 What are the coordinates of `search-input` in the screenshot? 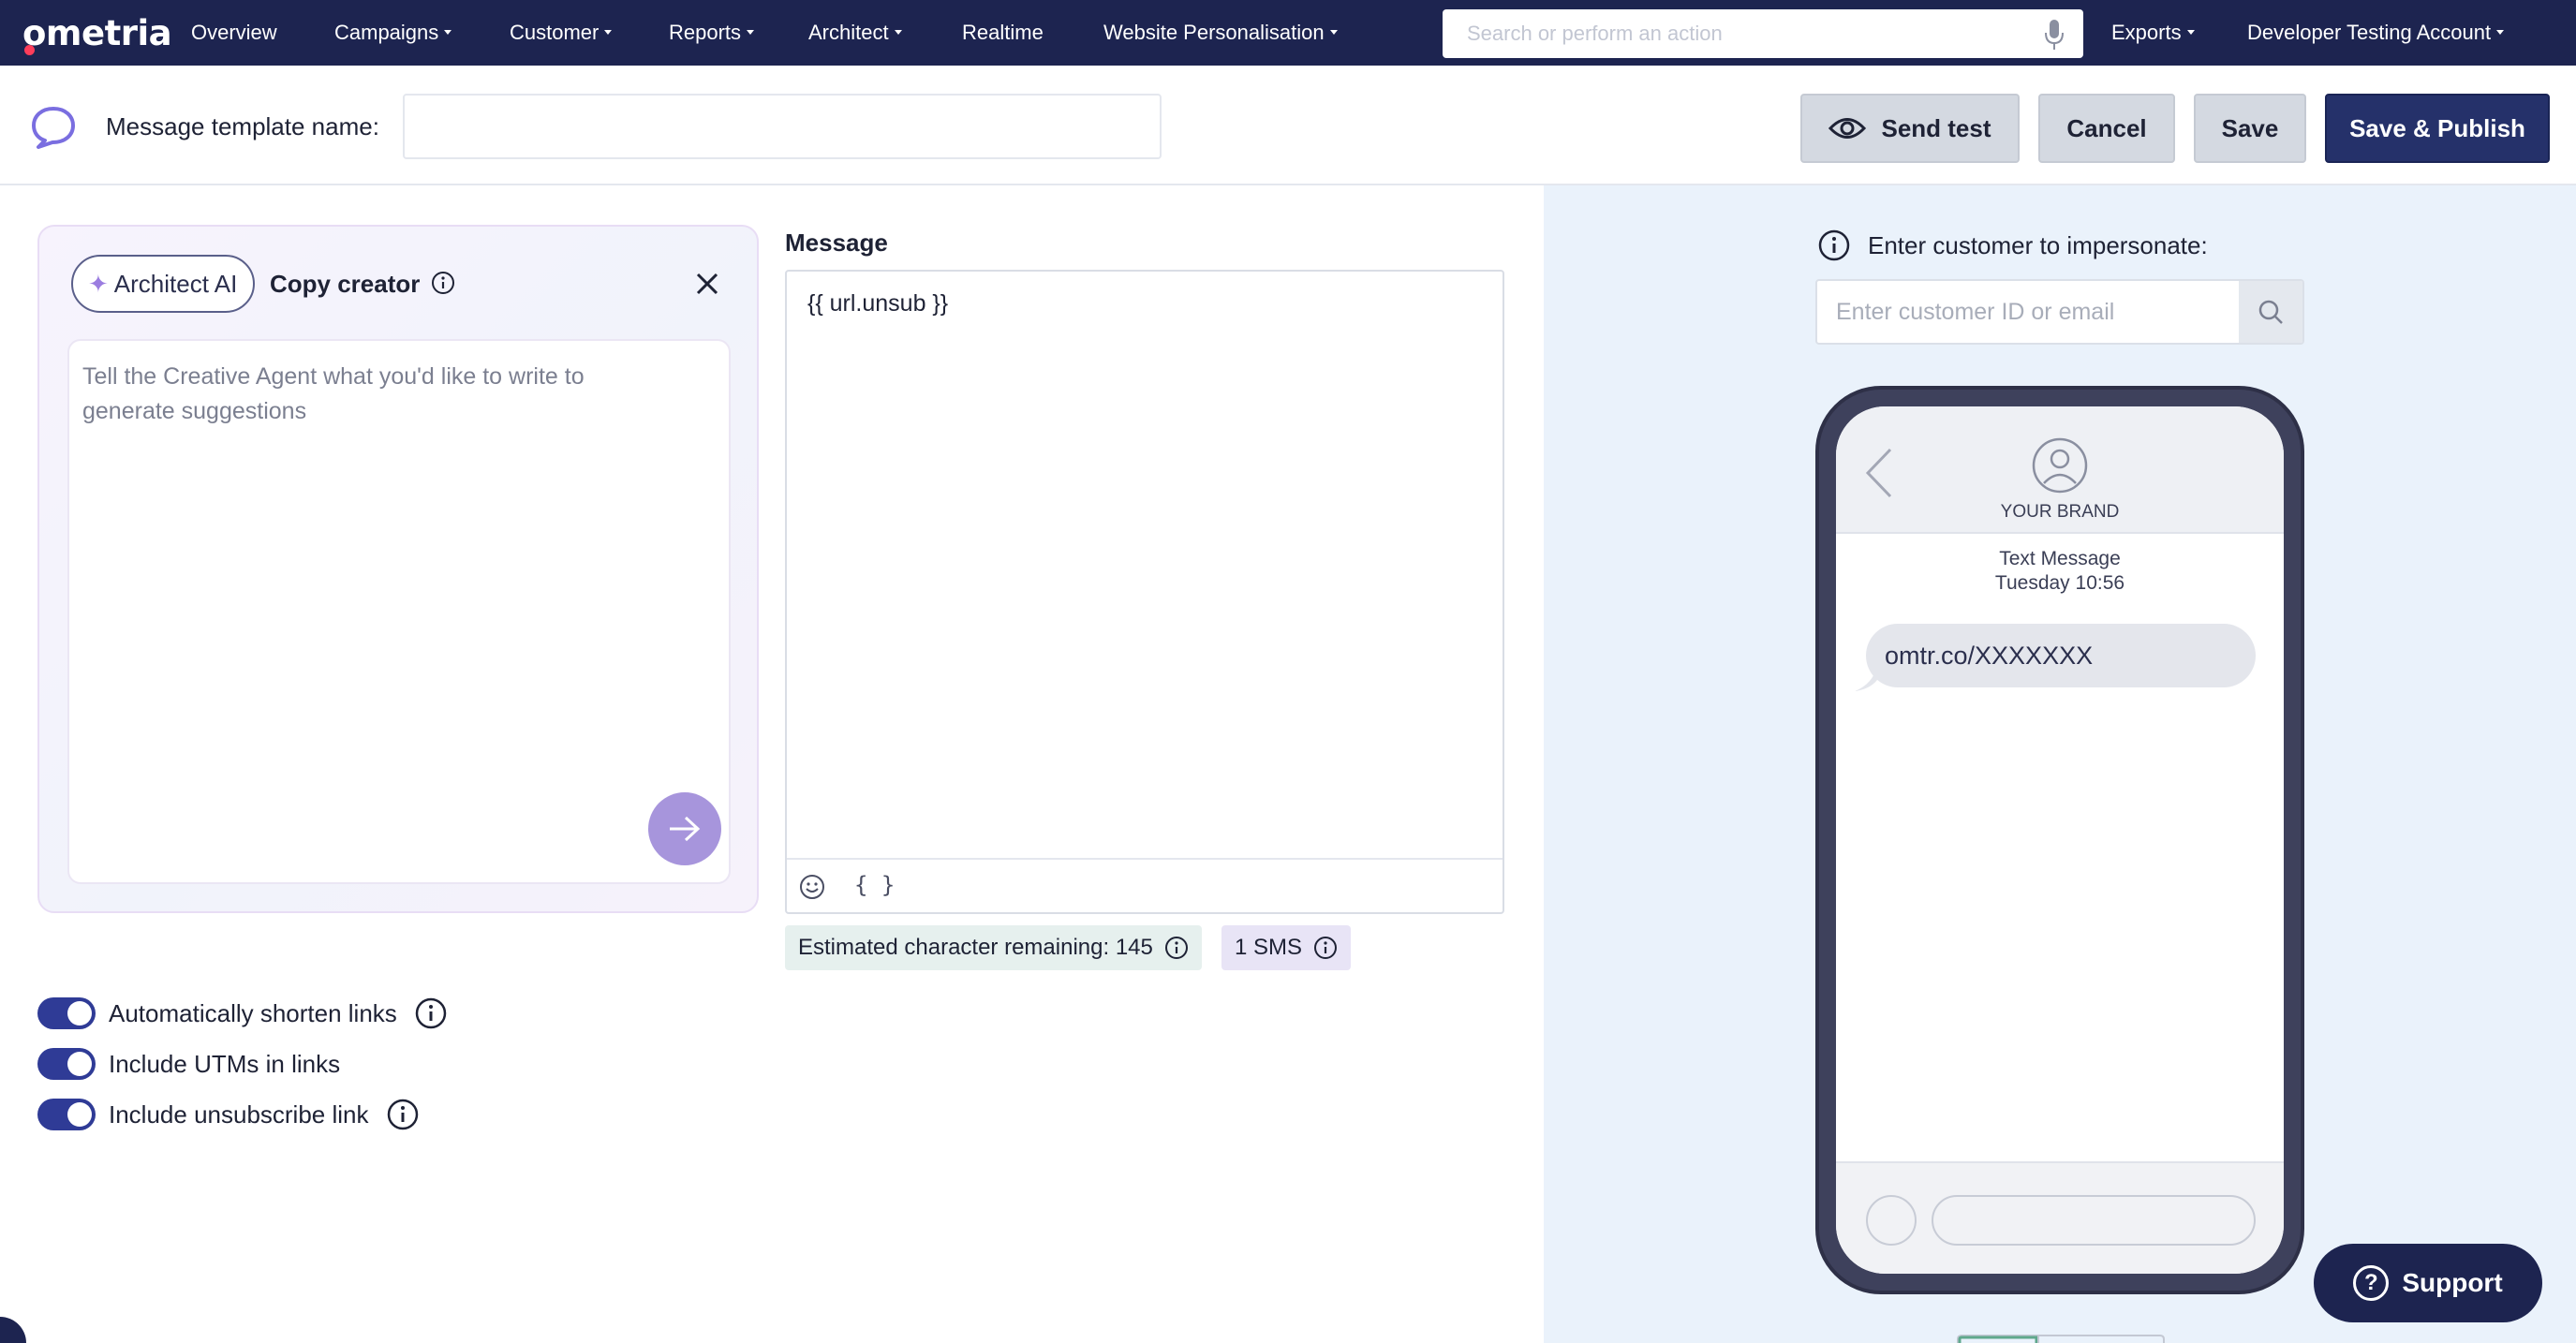 It's located at (1724, 33).